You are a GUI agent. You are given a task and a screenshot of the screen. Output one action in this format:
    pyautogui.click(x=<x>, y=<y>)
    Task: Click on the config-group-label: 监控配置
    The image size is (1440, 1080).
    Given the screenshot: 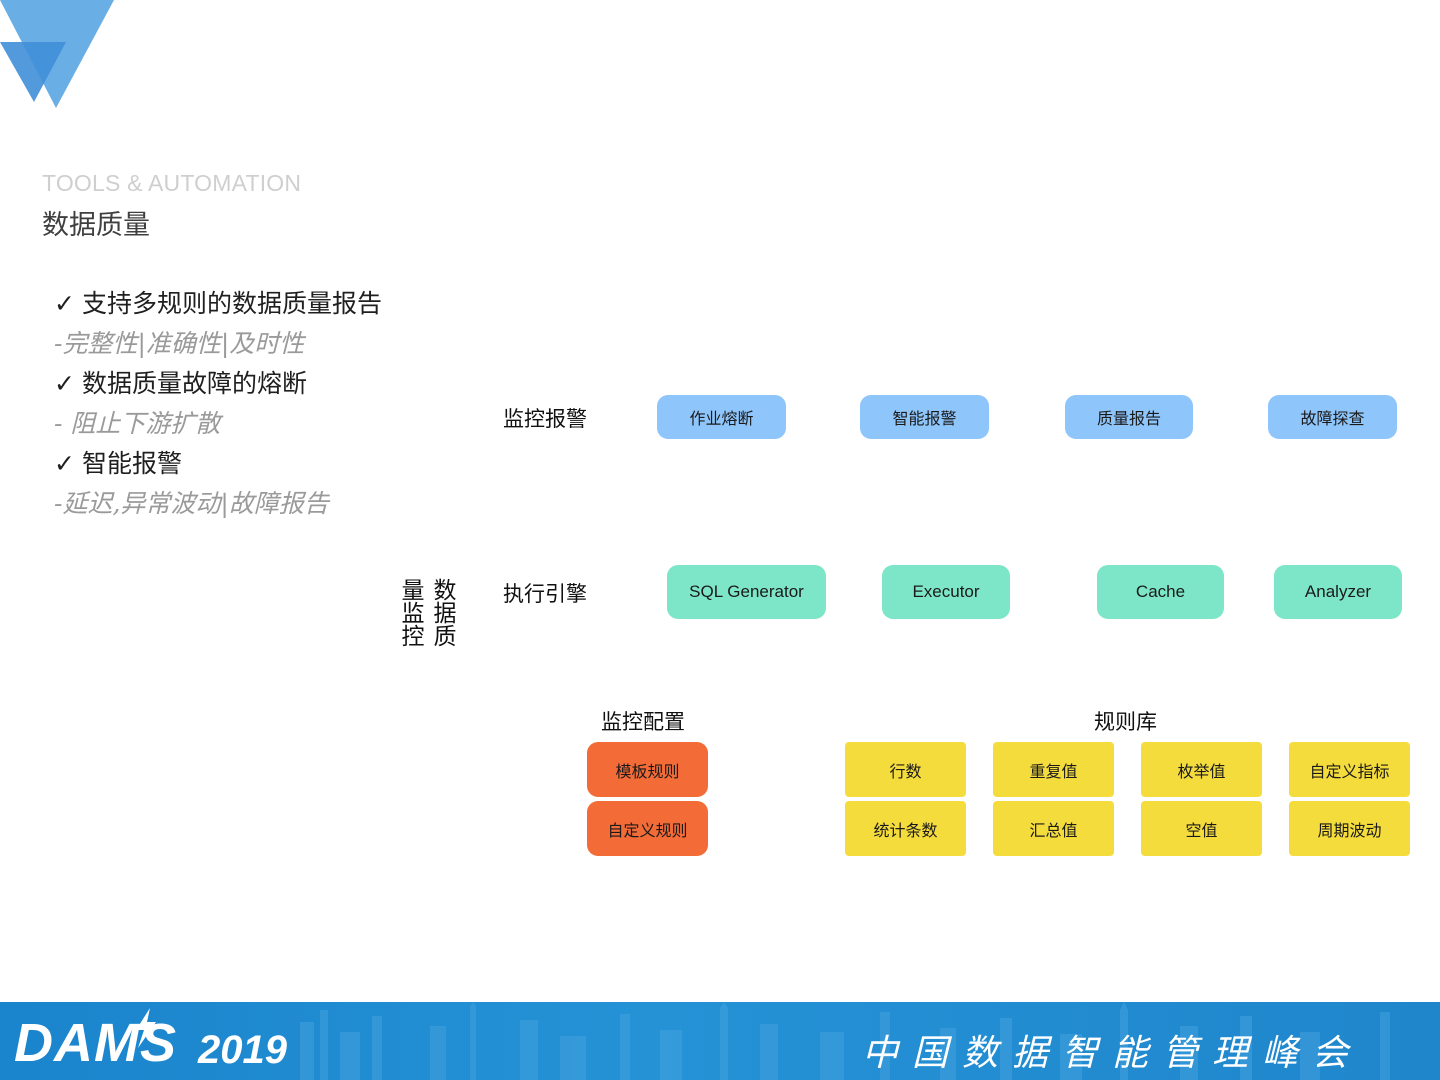 What is the action you would take?
    pyautogui.click(x=643, y=722)
    